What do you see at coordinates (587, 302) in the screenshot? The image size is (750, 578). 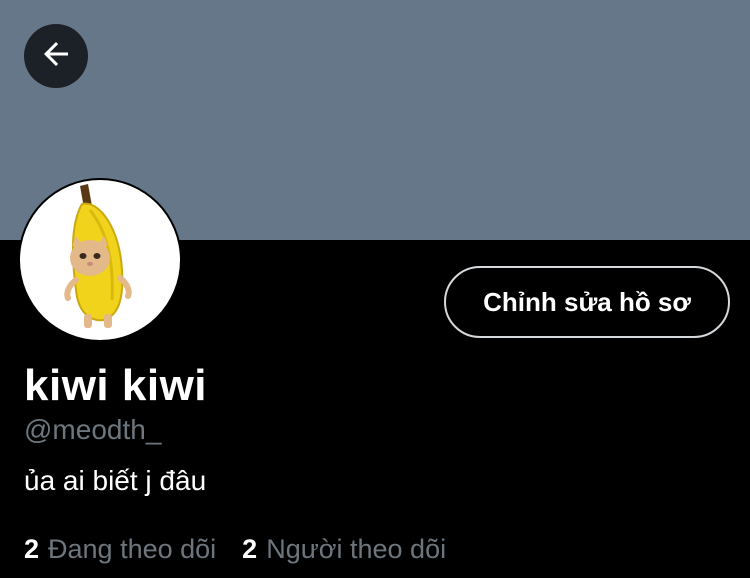 I see `edit-profile-button: Chỉnh sửa hồ sơ` at bounding box center [587, 302].